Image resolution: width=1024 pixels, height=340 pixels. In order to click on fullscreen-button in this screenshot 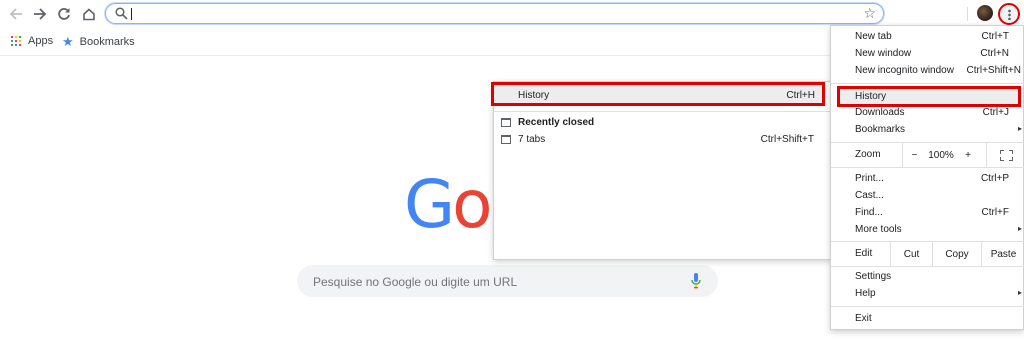, I will do `click(1005, 155)`.